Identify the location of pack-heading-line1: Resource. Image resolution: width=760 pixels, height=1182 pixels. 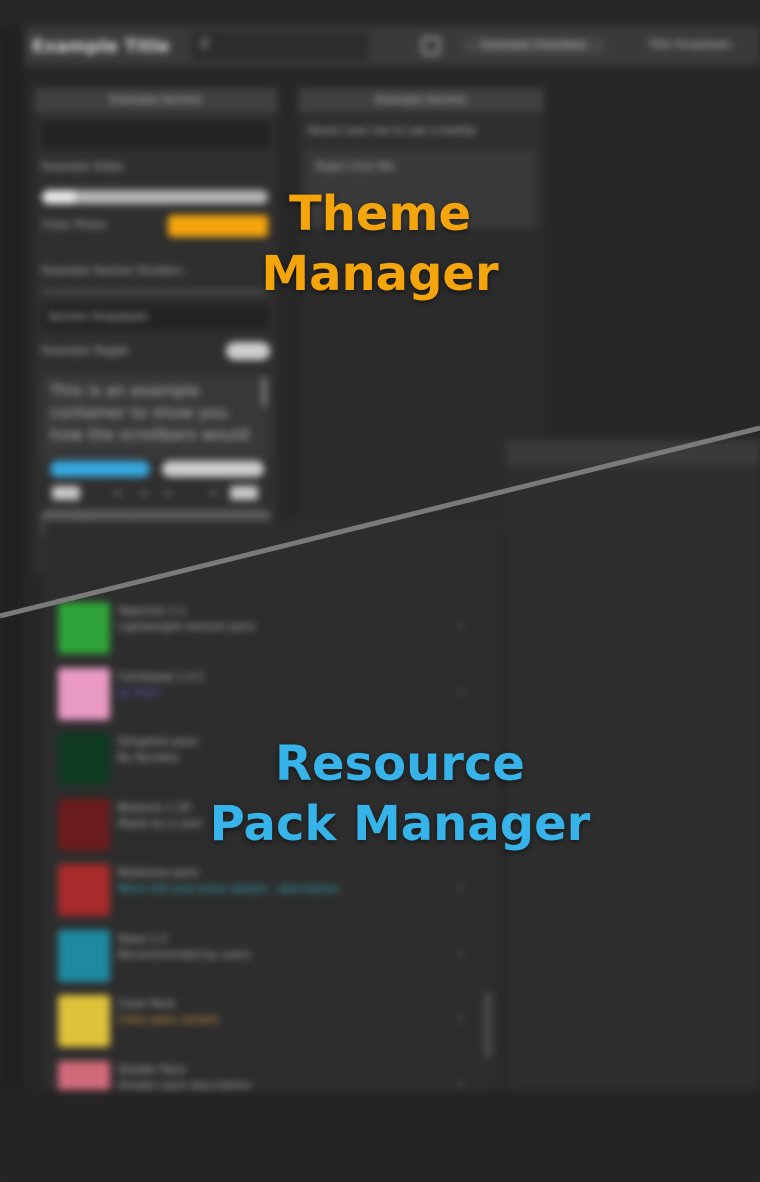
(400, 764).